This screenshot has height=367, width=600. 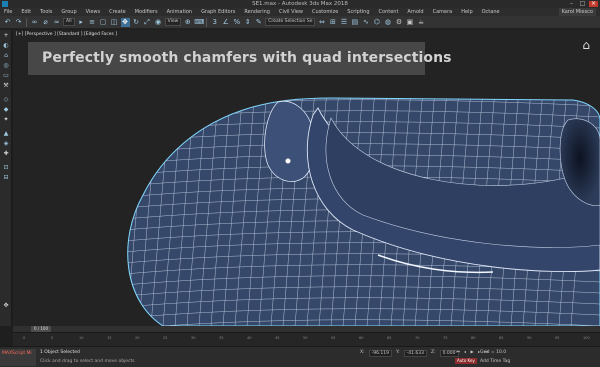 What do you see at coordinates (214, 22) in the screenshot?
I see `snaps-toggle-icon: 3` at bounding box center [214, 22].